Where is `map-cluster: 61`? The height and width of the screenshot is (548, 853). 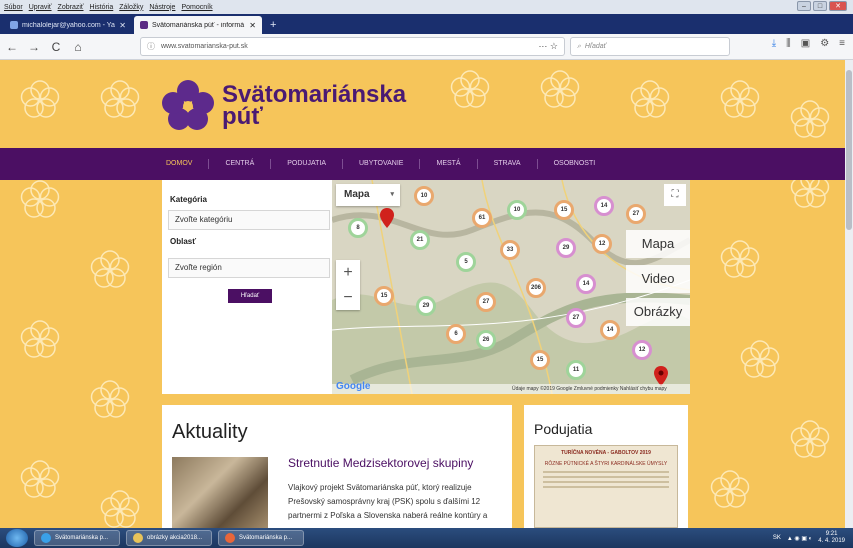
map-cluster: 61 is located at coordinates (482, 218).